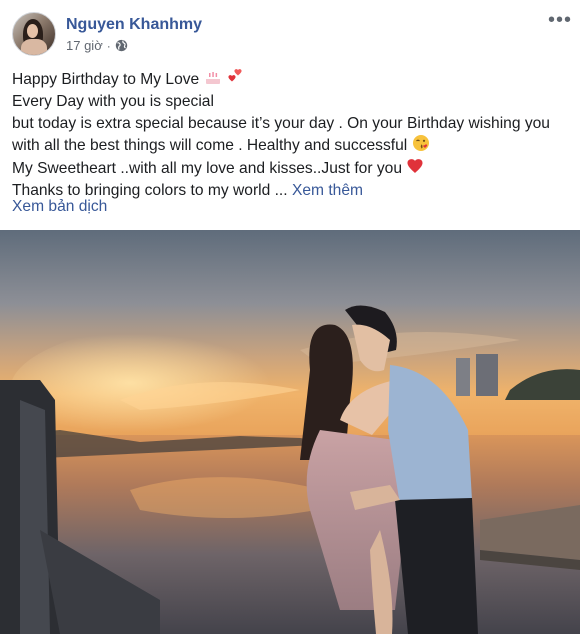 The height and width of the screenshot is (634, 580). Describe the element at coordinates (84, 45) in the screenshot. I see `post-time: 17 giờ` at that location.